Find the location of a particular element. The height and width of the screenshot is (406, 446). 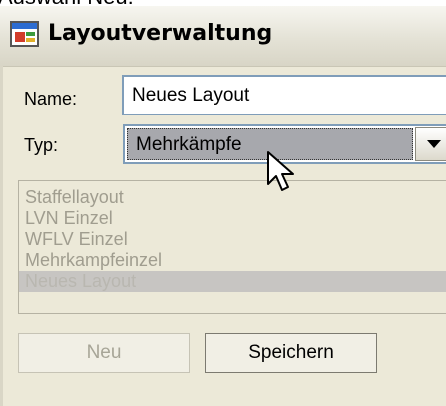

list-item: LVN Einzel is located at coordinates (235, 218).